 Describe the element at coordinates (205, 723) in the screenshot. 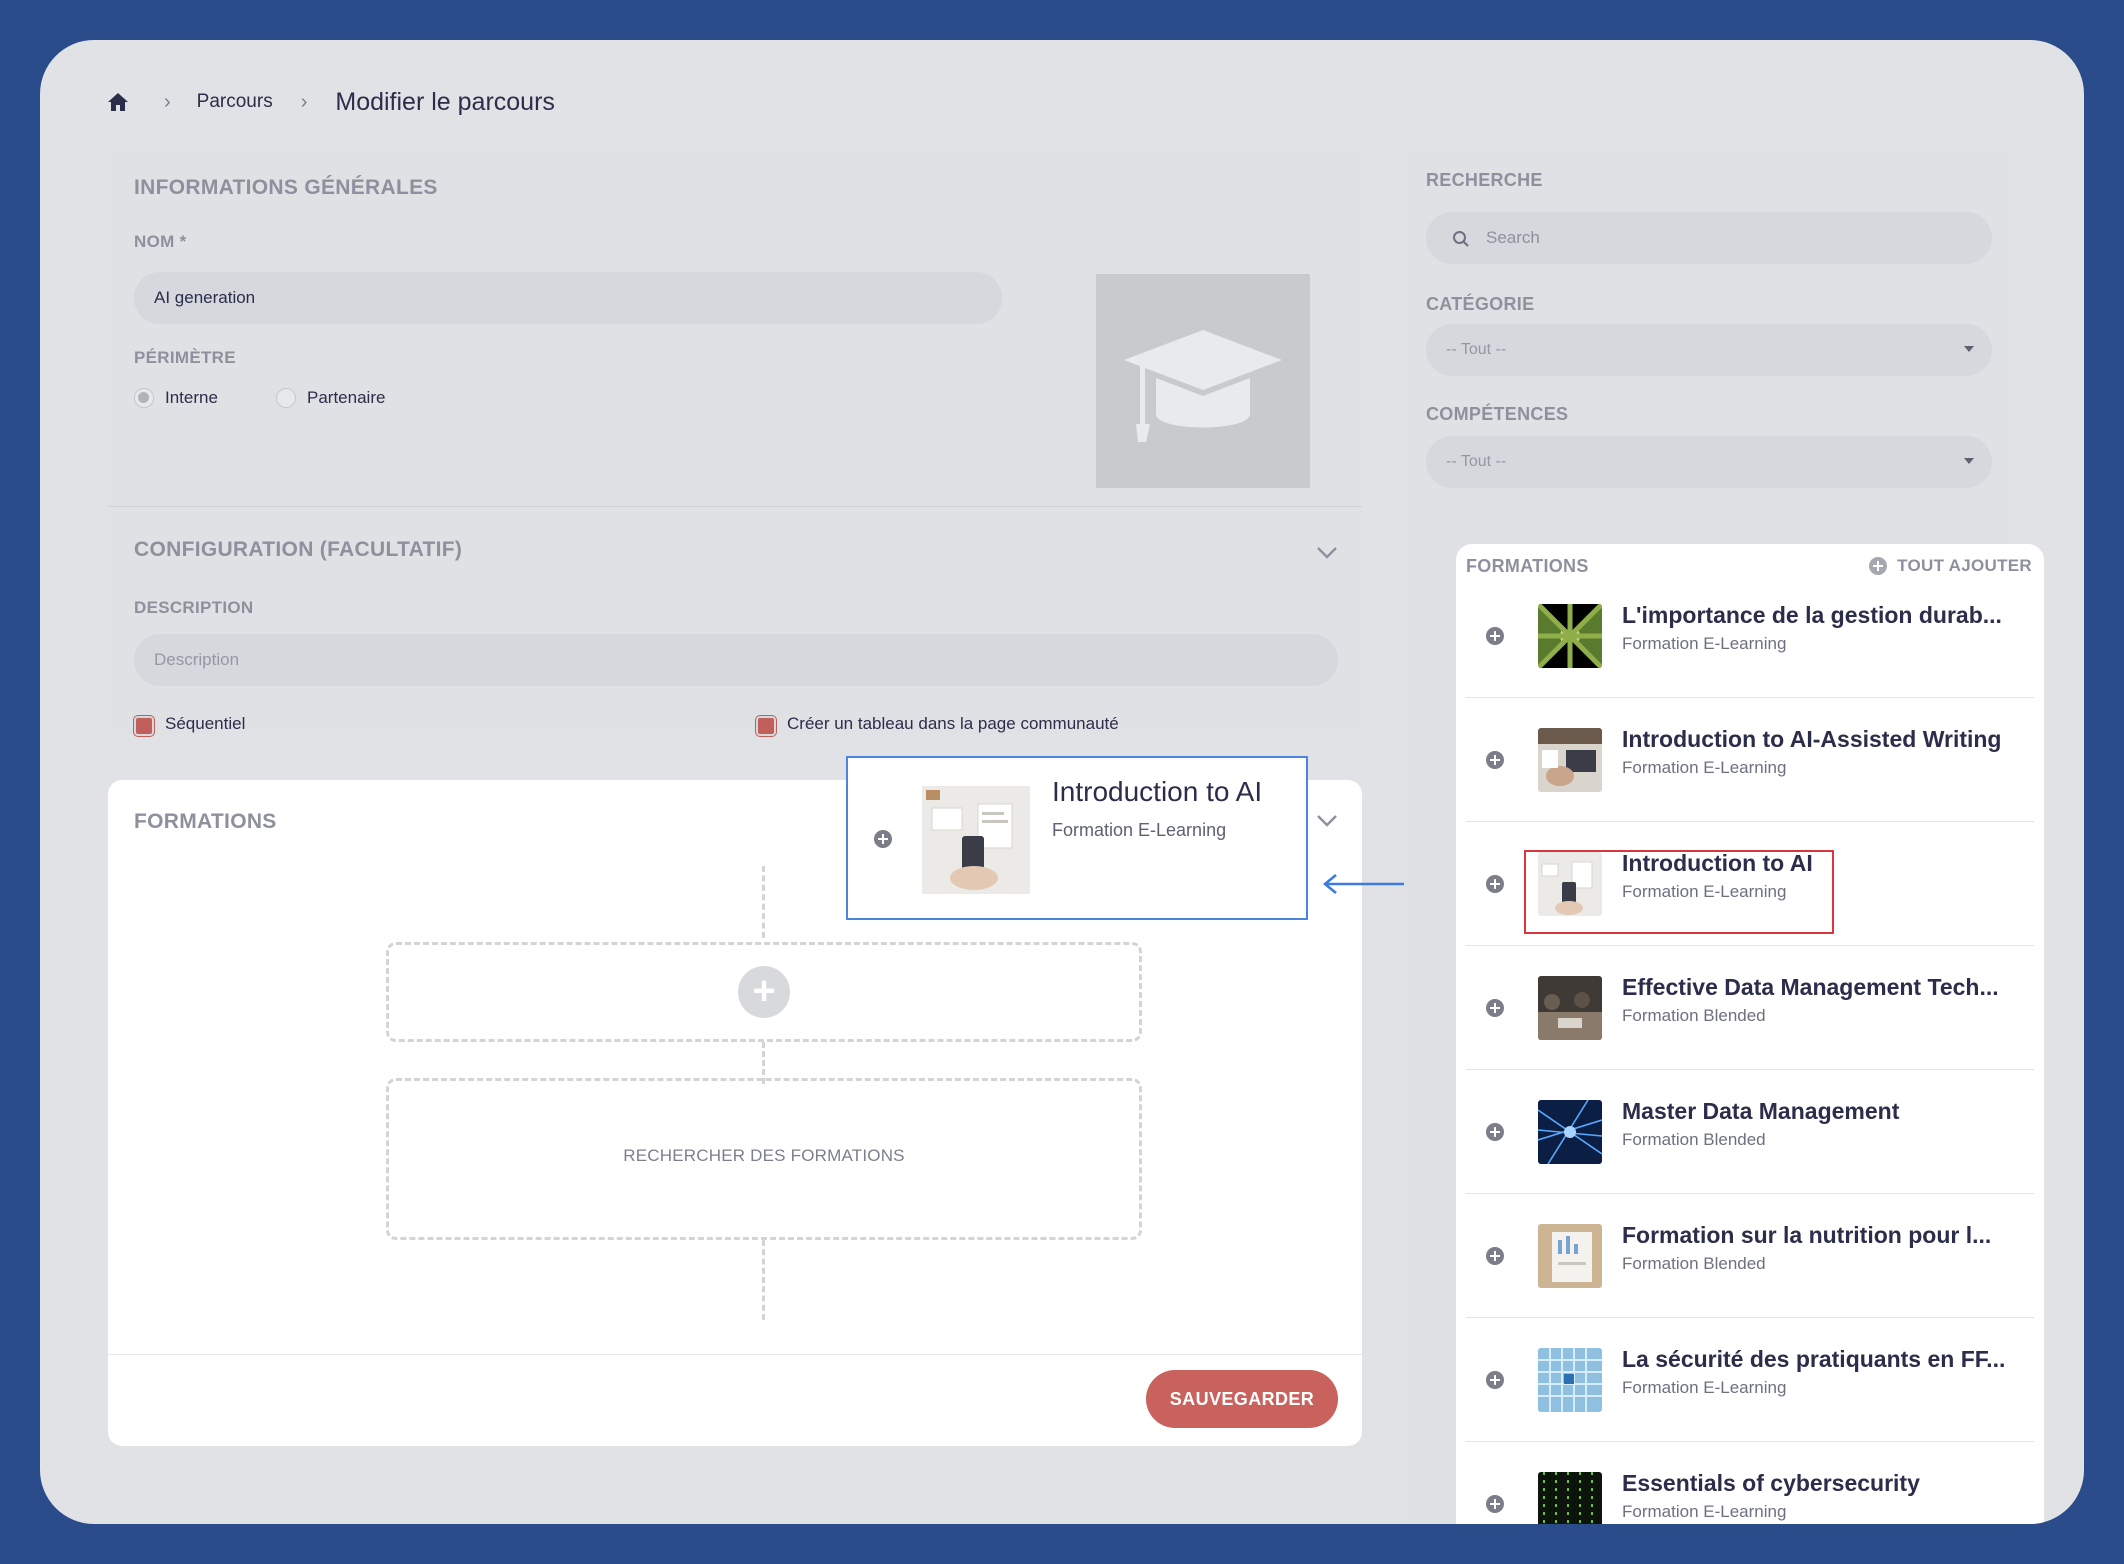

I see `sequential-label: Séquentiel` at that location.